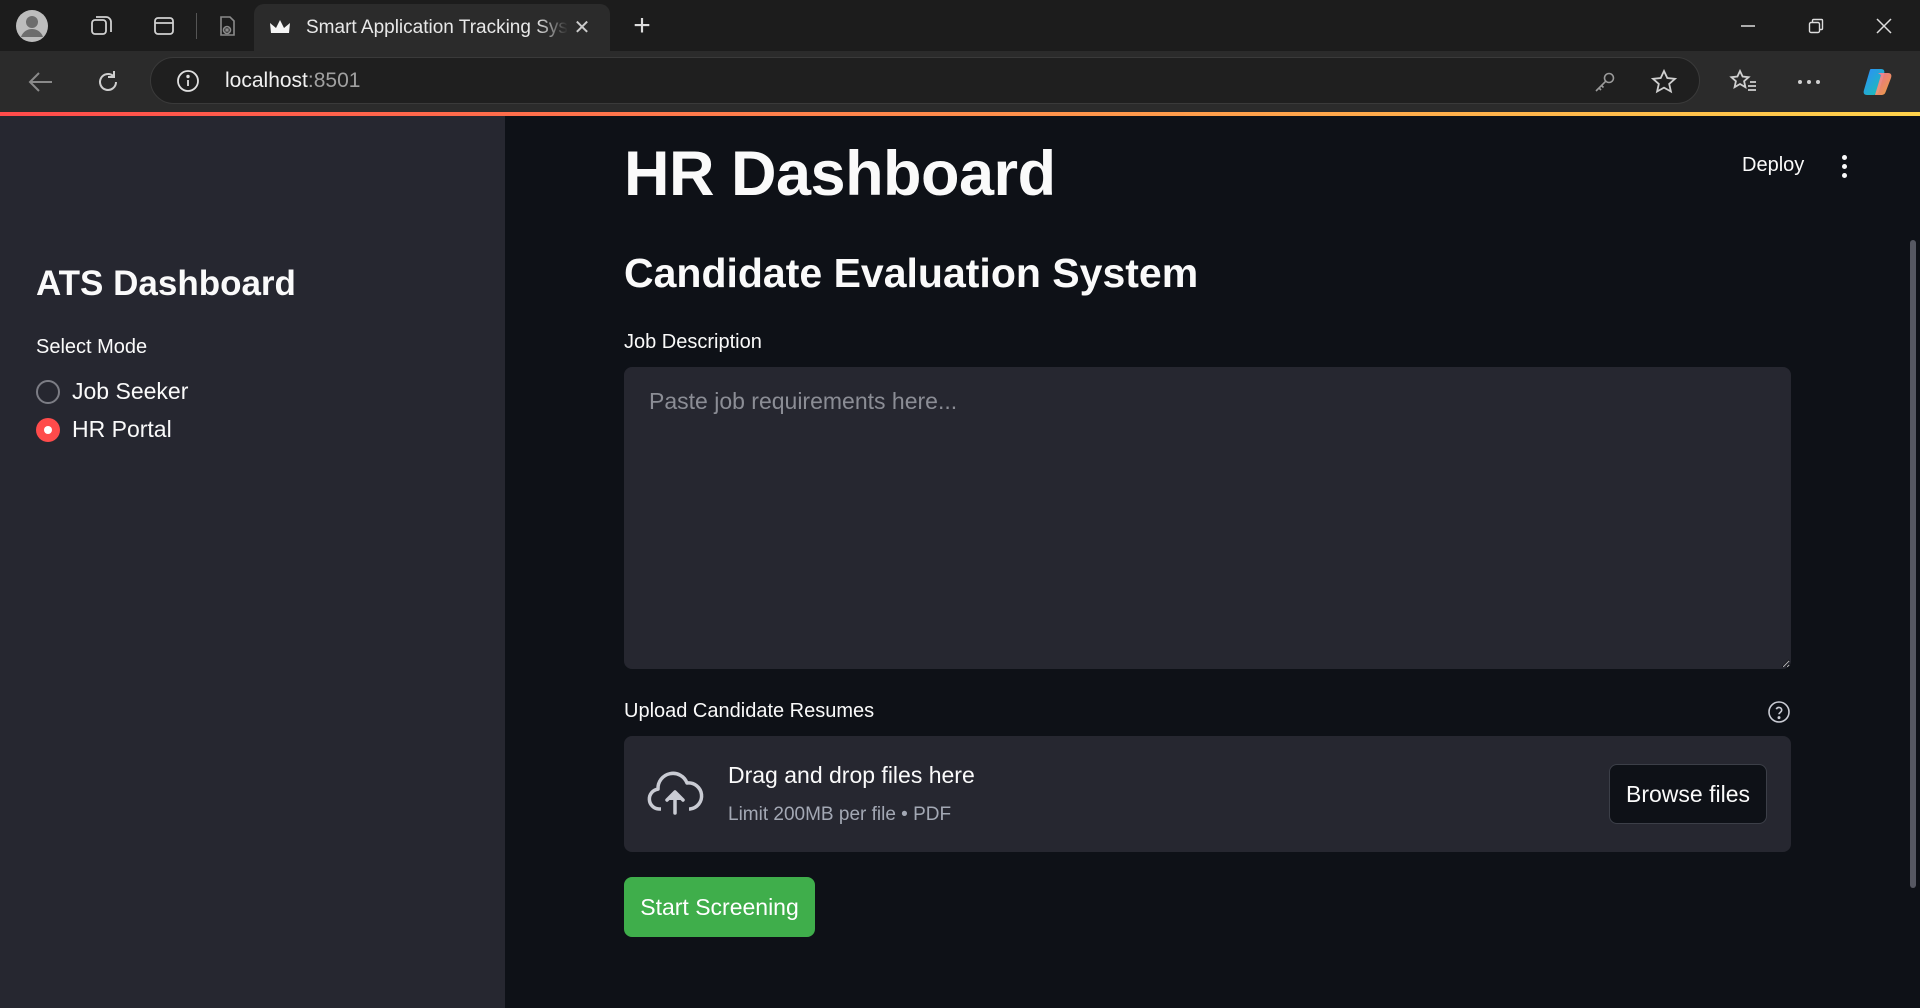 This screenshot has height=1008, width=1920. What do you see at coordinates (196, 25) in the screenshot?
I see `tabbar-separator` at bounding box center [196, 25].